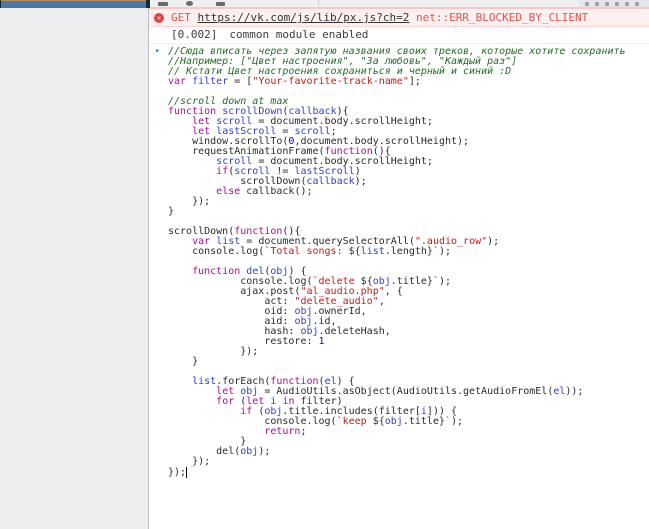 Image resolution: width=649 pixels, height=529 pixels. I want to click on vk-blue-tab-sliver, so click(73, 4).